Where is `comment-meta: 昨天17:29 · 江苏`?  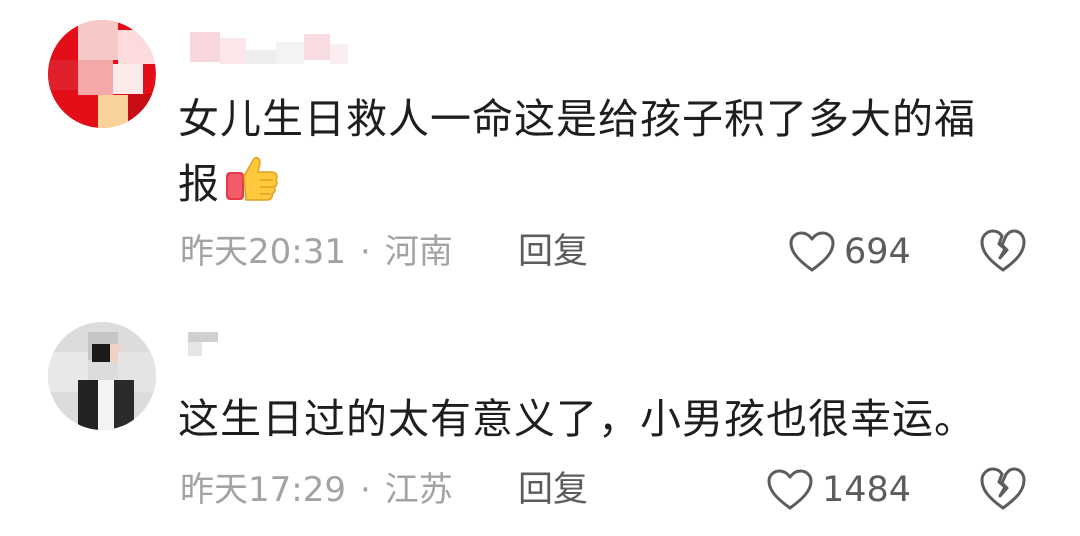 comment-meta: 昨天17:29 · 江苏 is located at coordinates (316, 490).